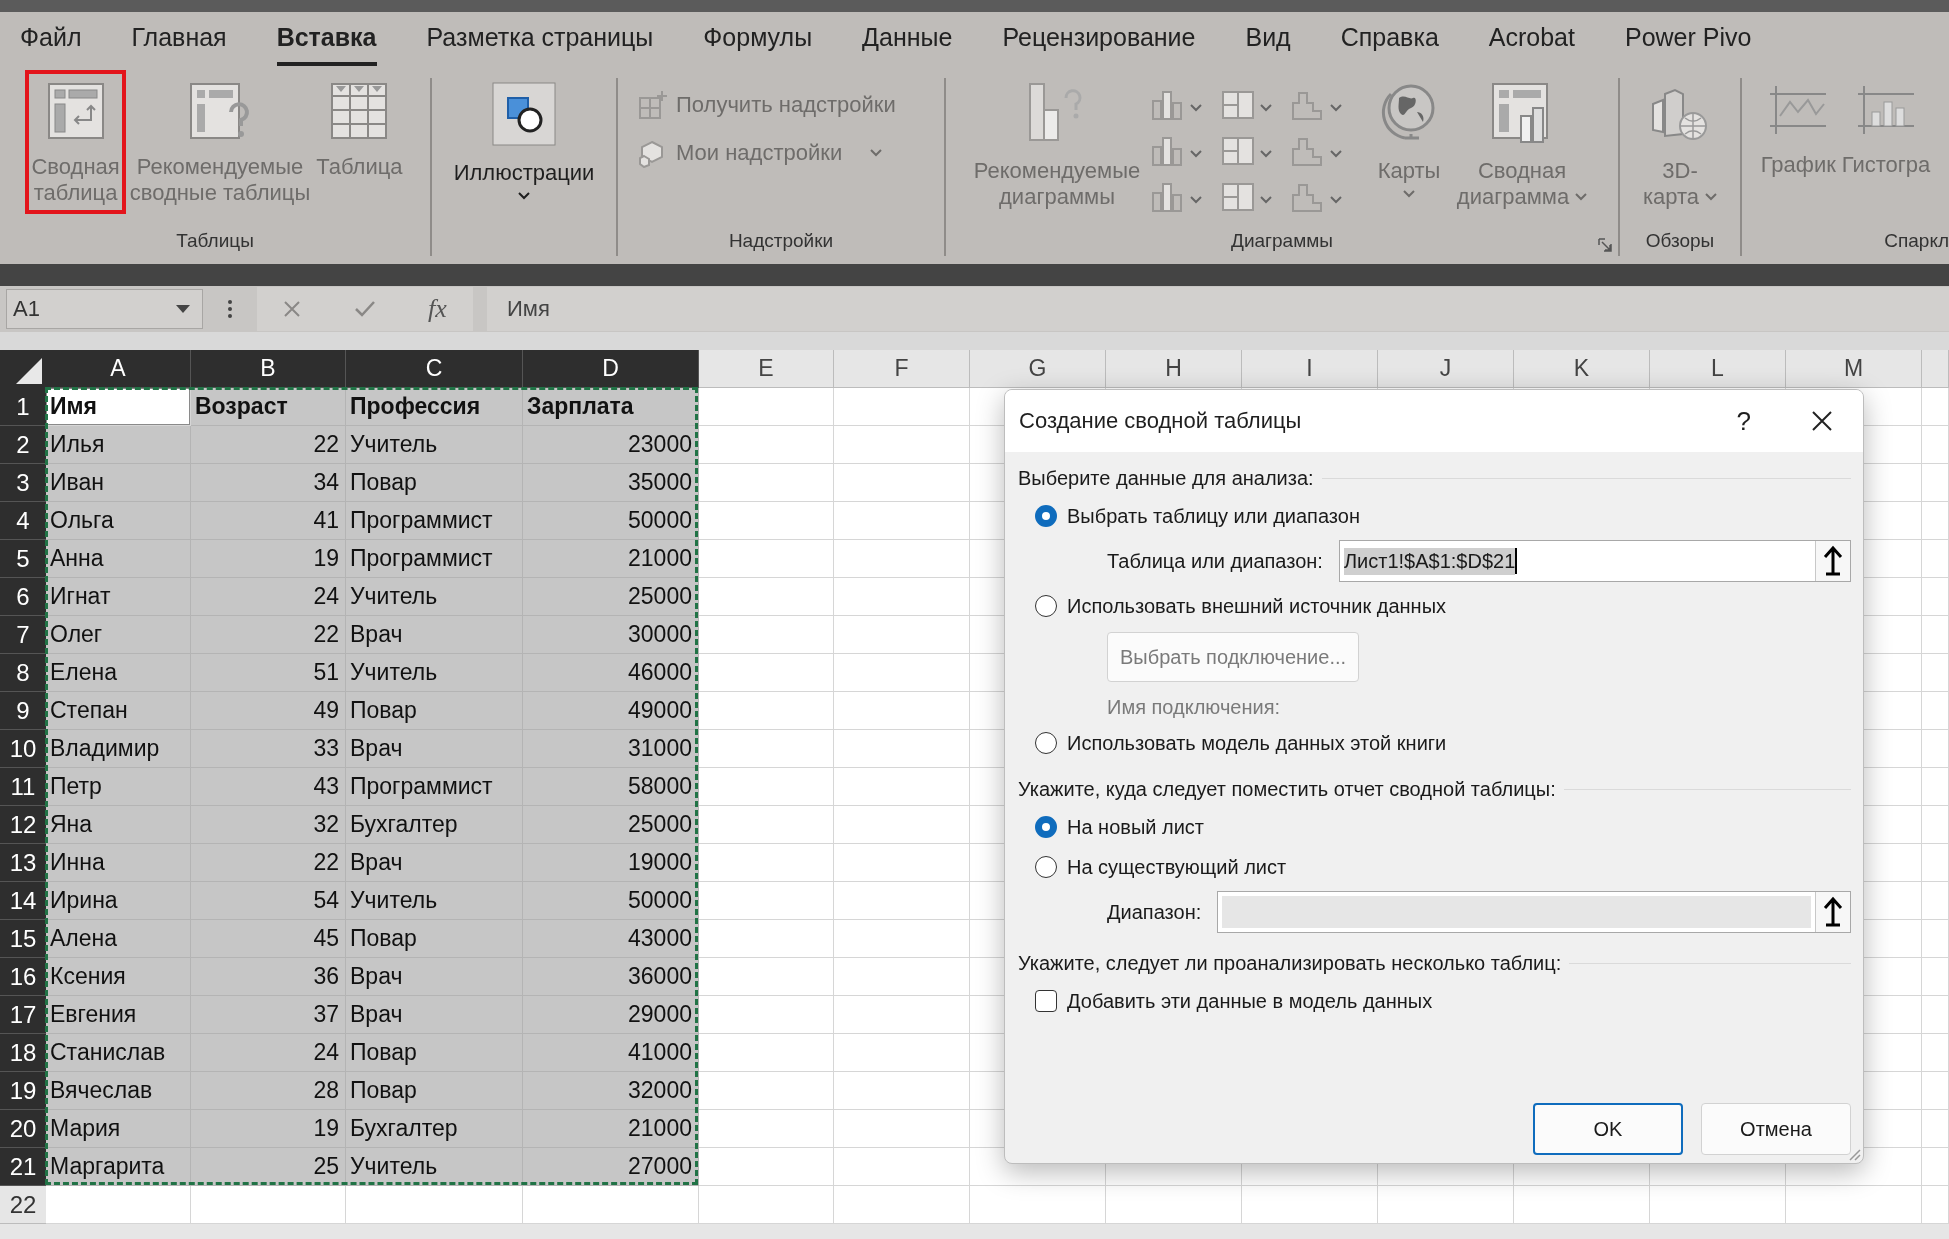 The height and width of the screenshot is (1239, 1949). Describe the element at coordinates (1434, 867) in the screenshot. I see `radio-option: На существующий лист` at that location.